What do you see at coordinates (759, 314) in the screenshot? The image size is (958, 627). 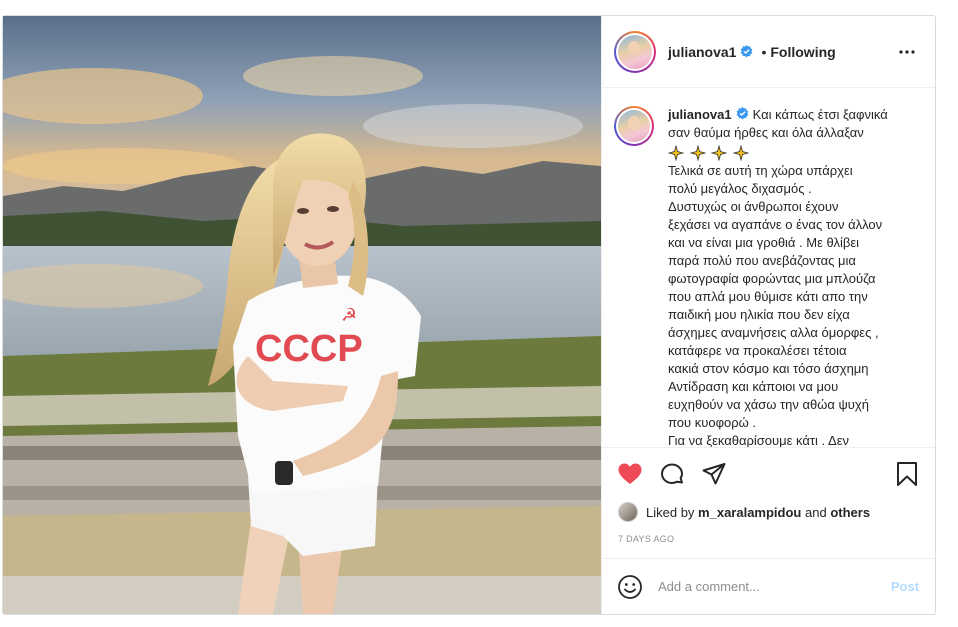 I see `caption-line-10: παιδική μου ηλικία που δεν είχα` at bounding box center [759, 314].